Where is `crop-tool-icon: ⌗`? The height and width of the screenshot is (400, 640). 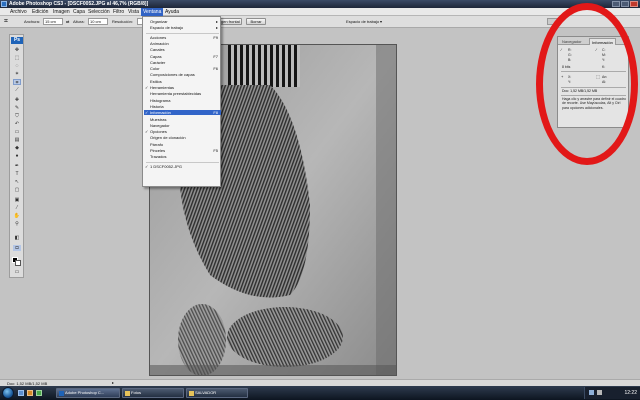
crop-tool-icon: ⌗ is located at coordinates (6, 21).